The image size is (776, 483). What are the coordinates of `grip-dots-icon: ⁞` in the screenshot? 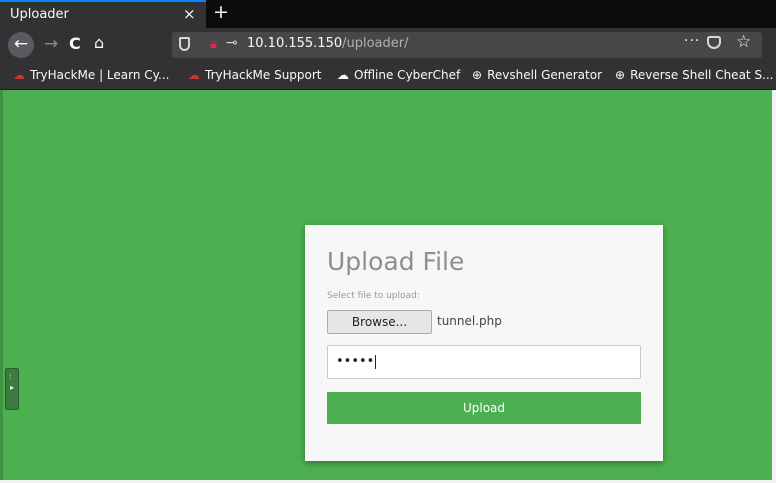 It's located at (10, 376).